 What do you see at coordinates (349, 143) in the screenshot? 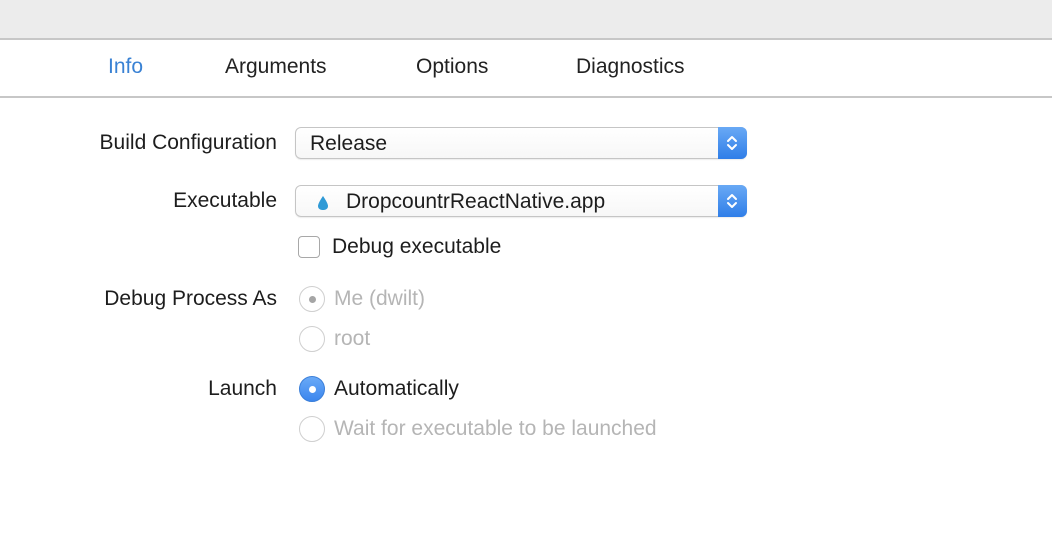
I see `build-configuration-value: Release` at bounding box center [349, 143].